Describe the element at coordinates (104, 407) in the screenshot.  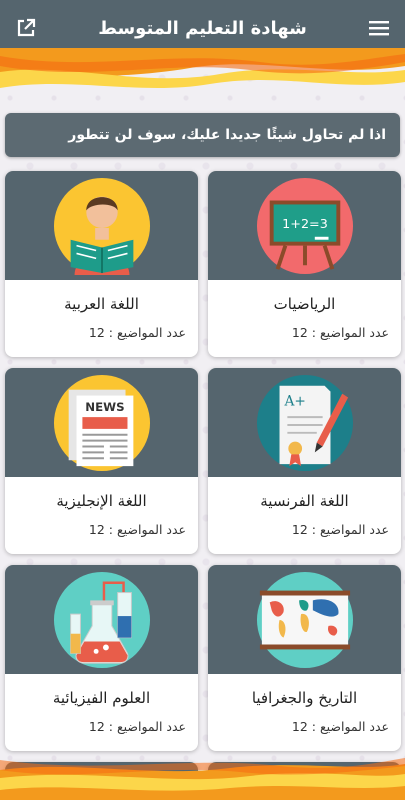
I see `svg-text: NEWS` at that location.